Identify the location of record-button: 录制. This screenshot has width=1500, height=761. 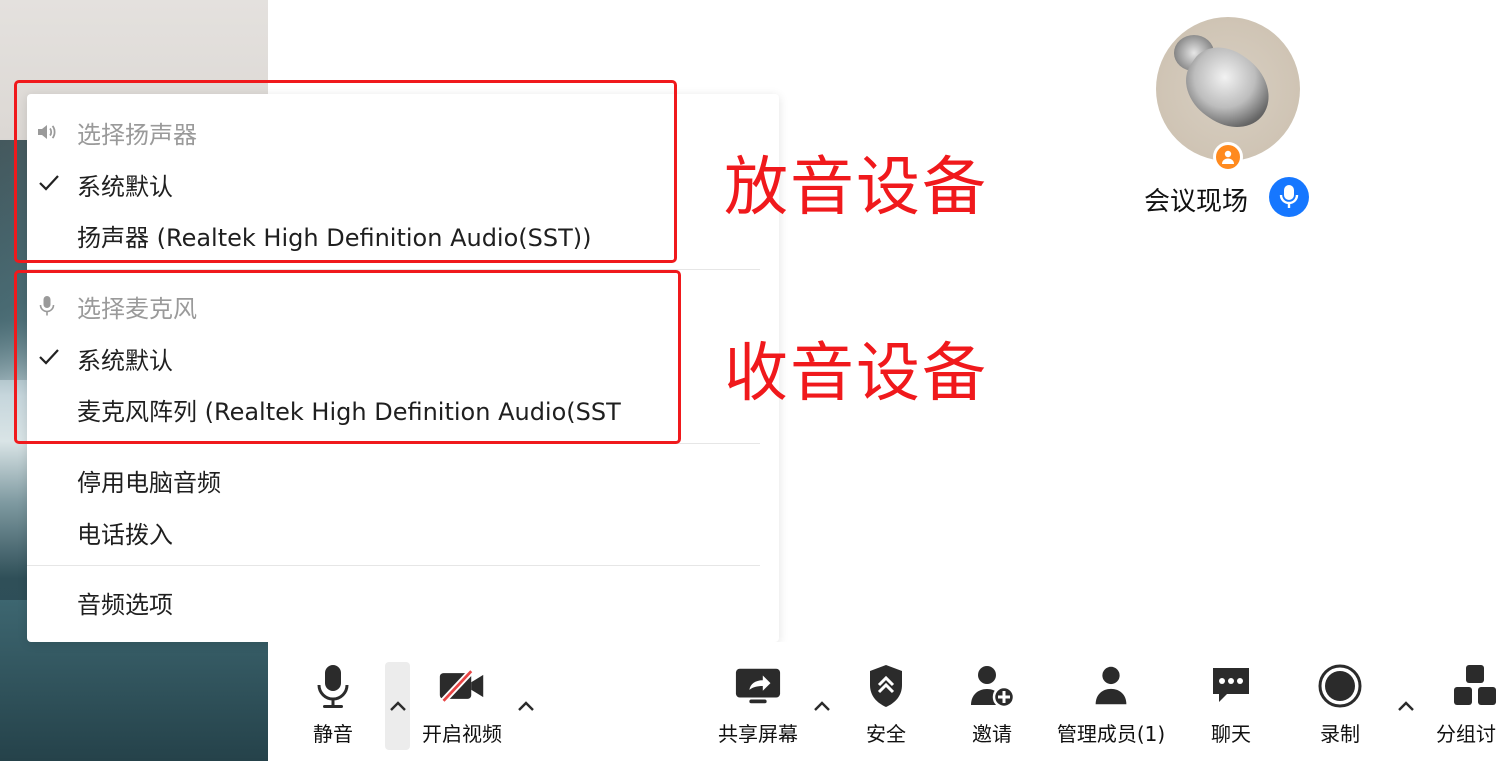
(1340, 704).